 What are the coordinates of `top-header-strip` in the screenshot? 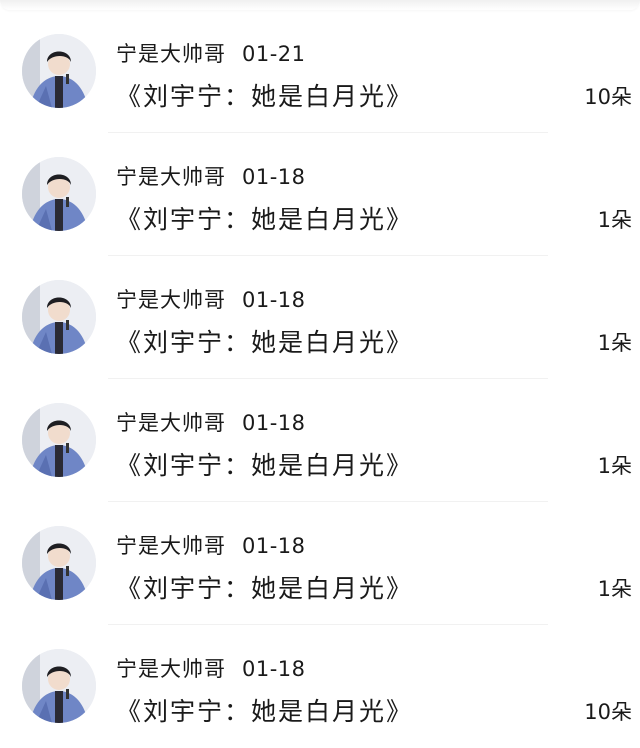 It's located at (320, 5).